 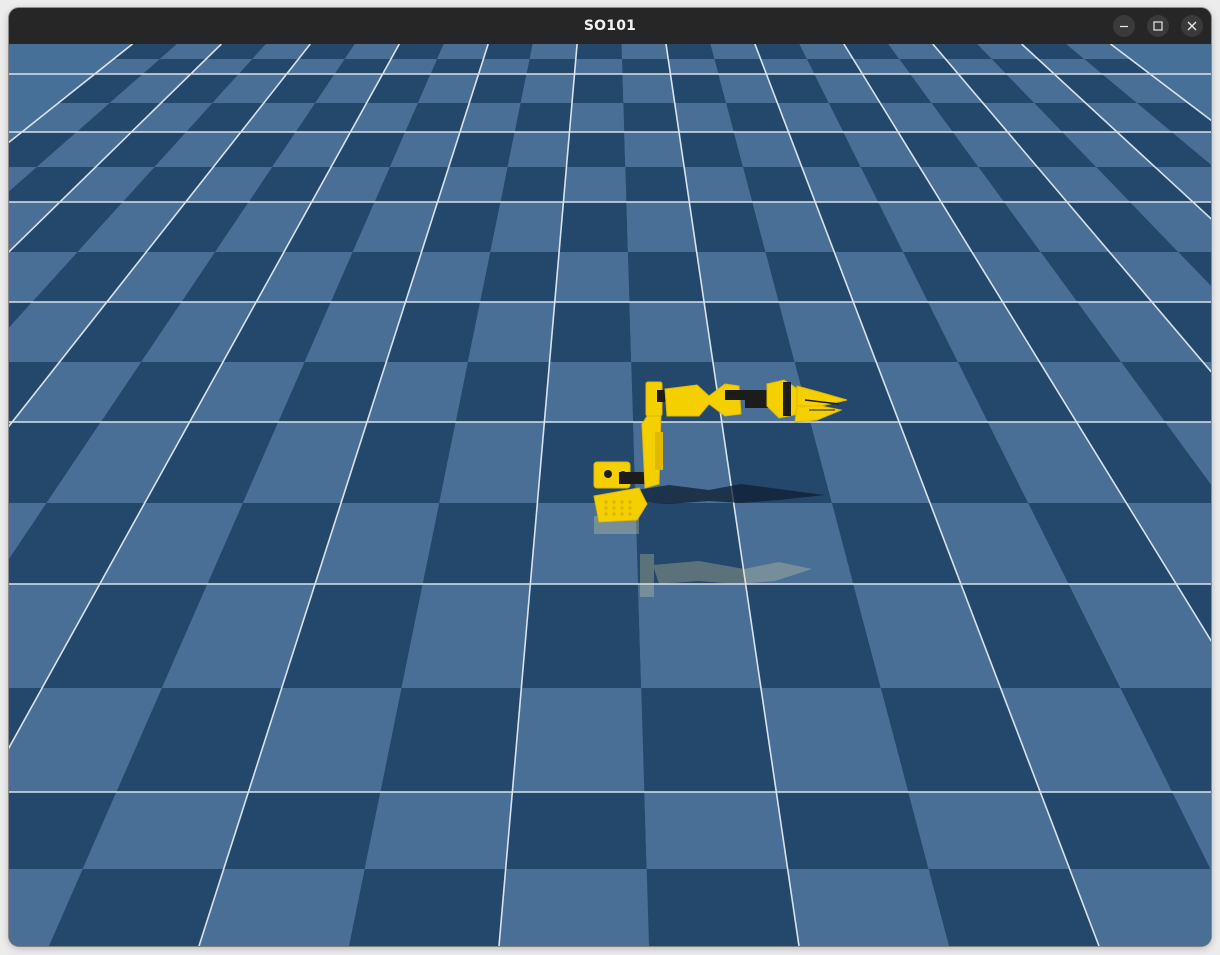 I want to click on maximize-button, so click(x=1158, y=26).